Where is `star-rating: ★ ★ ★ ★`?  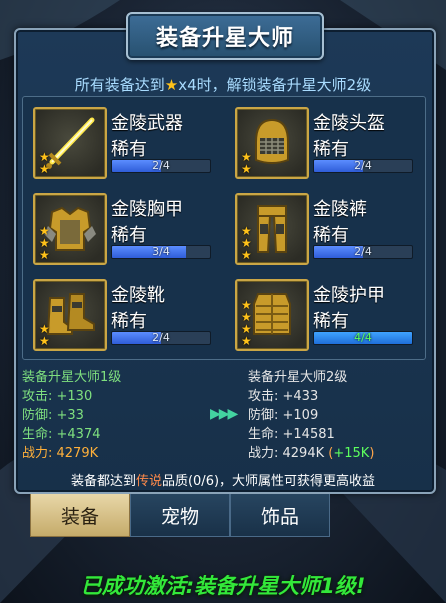
star-rating: ★ ★ ★ ★ is located at coordinates (246, 323).